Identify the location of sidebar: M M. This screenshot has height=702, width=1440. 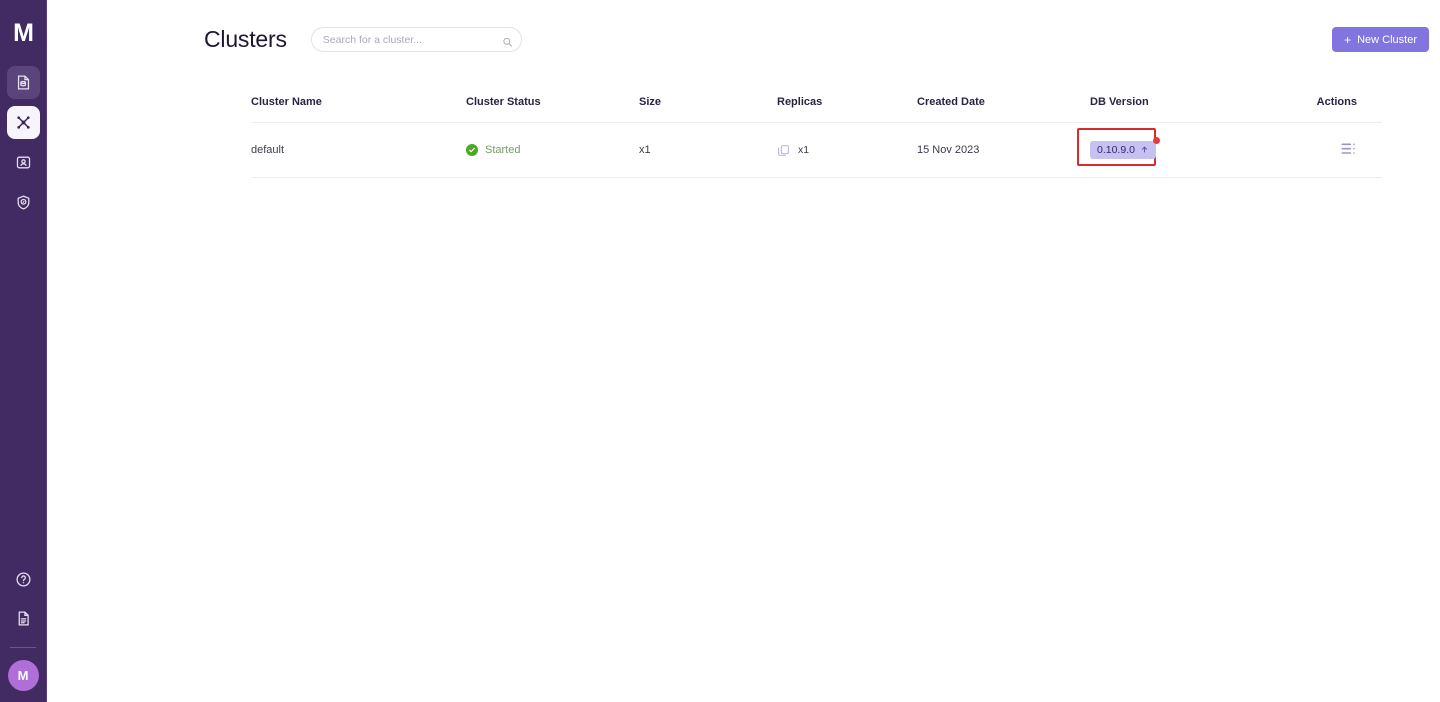
(23, 351).